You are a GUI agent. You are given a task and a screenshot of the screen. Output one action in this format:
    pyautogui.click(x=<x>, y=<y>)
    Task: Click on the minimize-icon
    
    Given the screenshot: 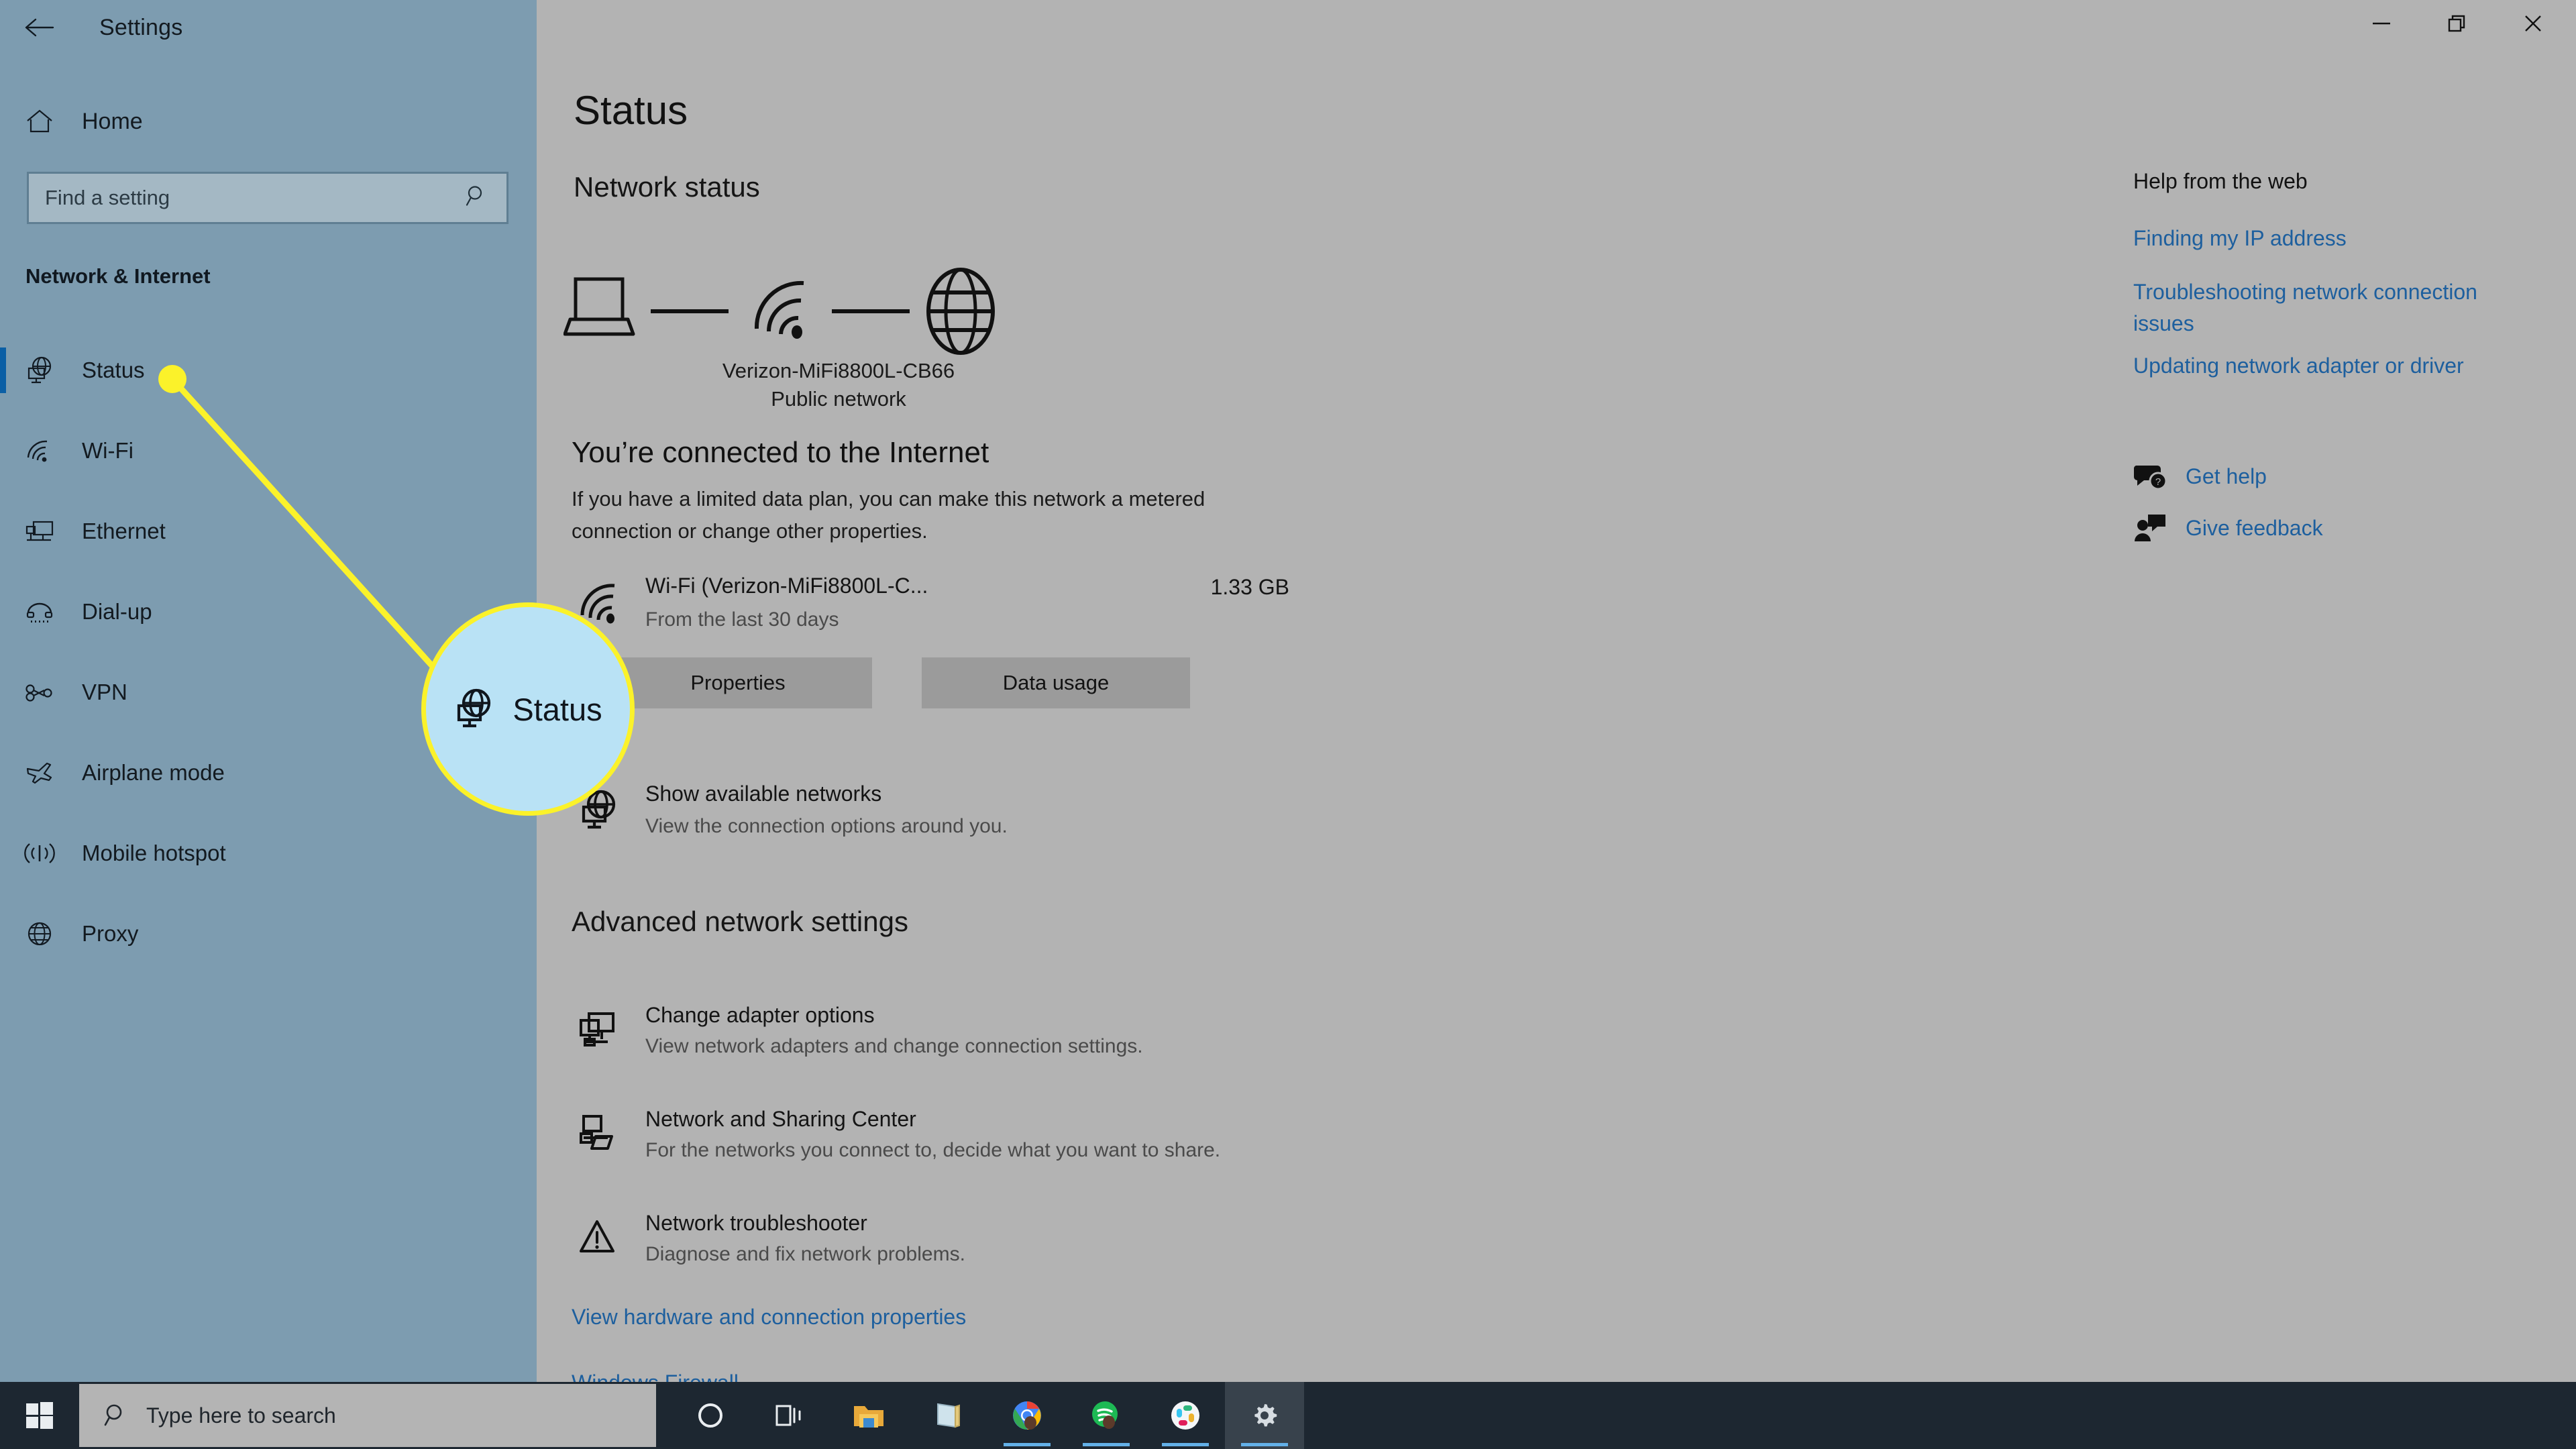 What is the action you would take?
    pyautogui.click(x=2381, y=23)
    